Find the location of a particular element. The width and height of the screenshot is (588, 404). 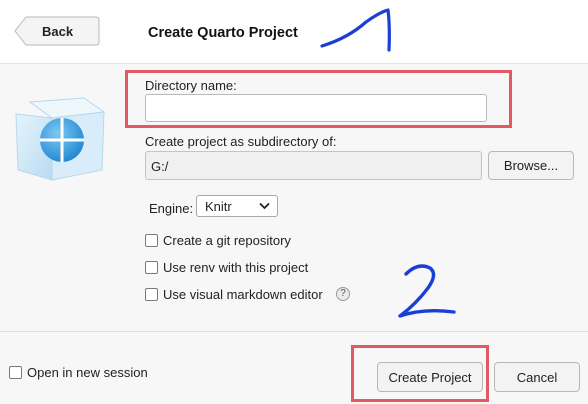

visual-editor-checkbox is located at coordinates (151, 294).